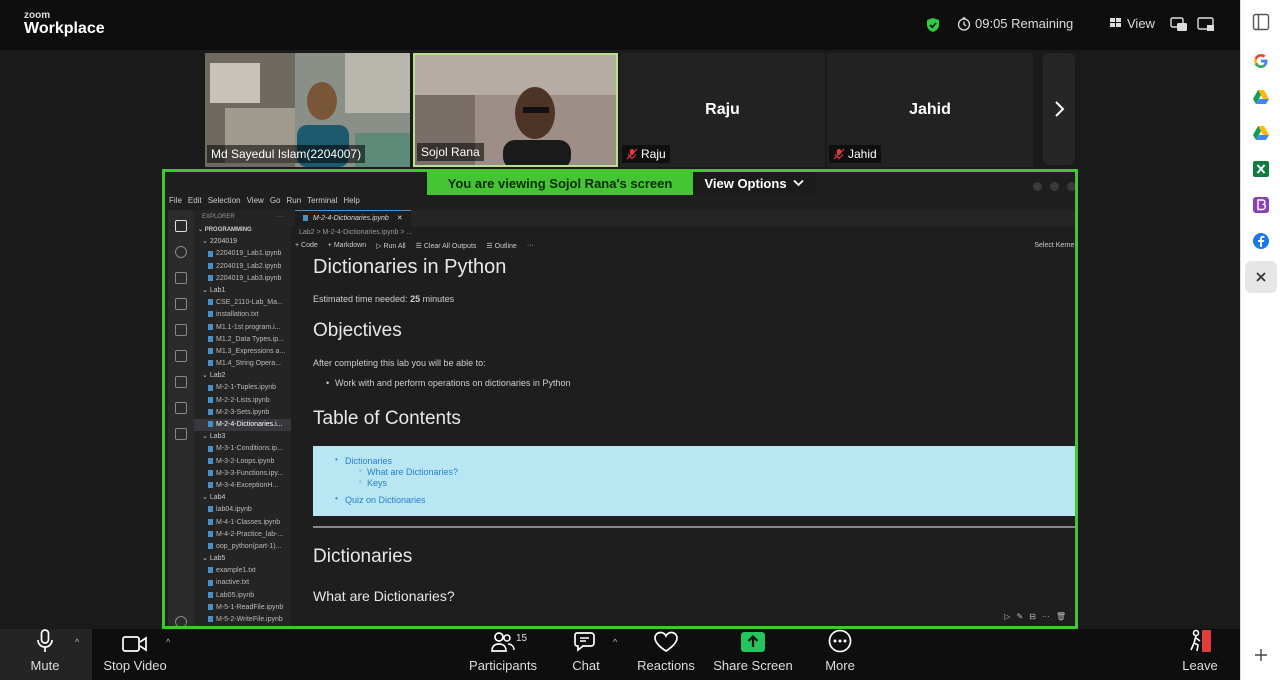 The image size is (1280, 680). What do you see at coordinates (242, 559) in the screenshot?
I see `tree-folder: ⌄ Lab5` at bounding box center [242, 559].